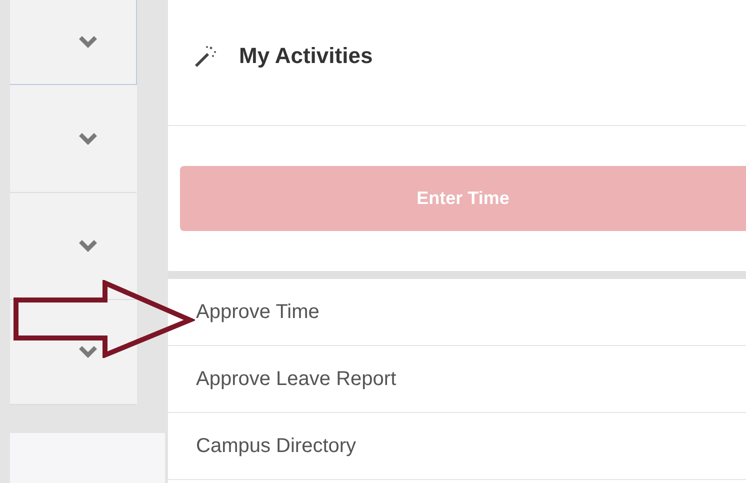 The width and height of the screenshot is (746, 483). I want to click on activity-link: Campus Directory, so click(457, 446).